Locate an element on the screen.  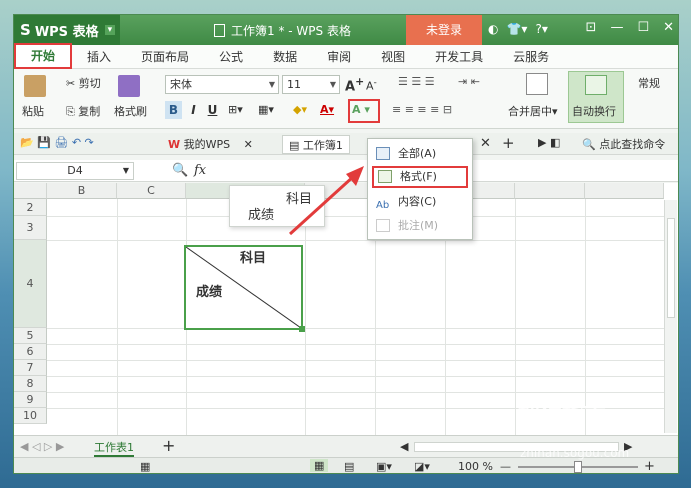
italic-button: I is located at coordinates (193, 110).